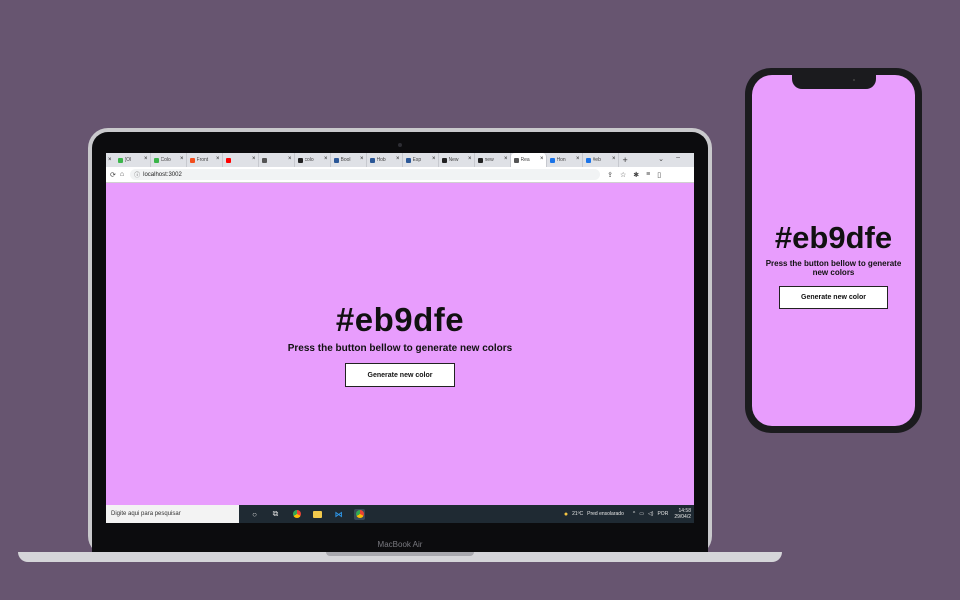 The width and height of the screenshot is (960, 600). I want to click on tab-title: Hon, so click(561, 160).